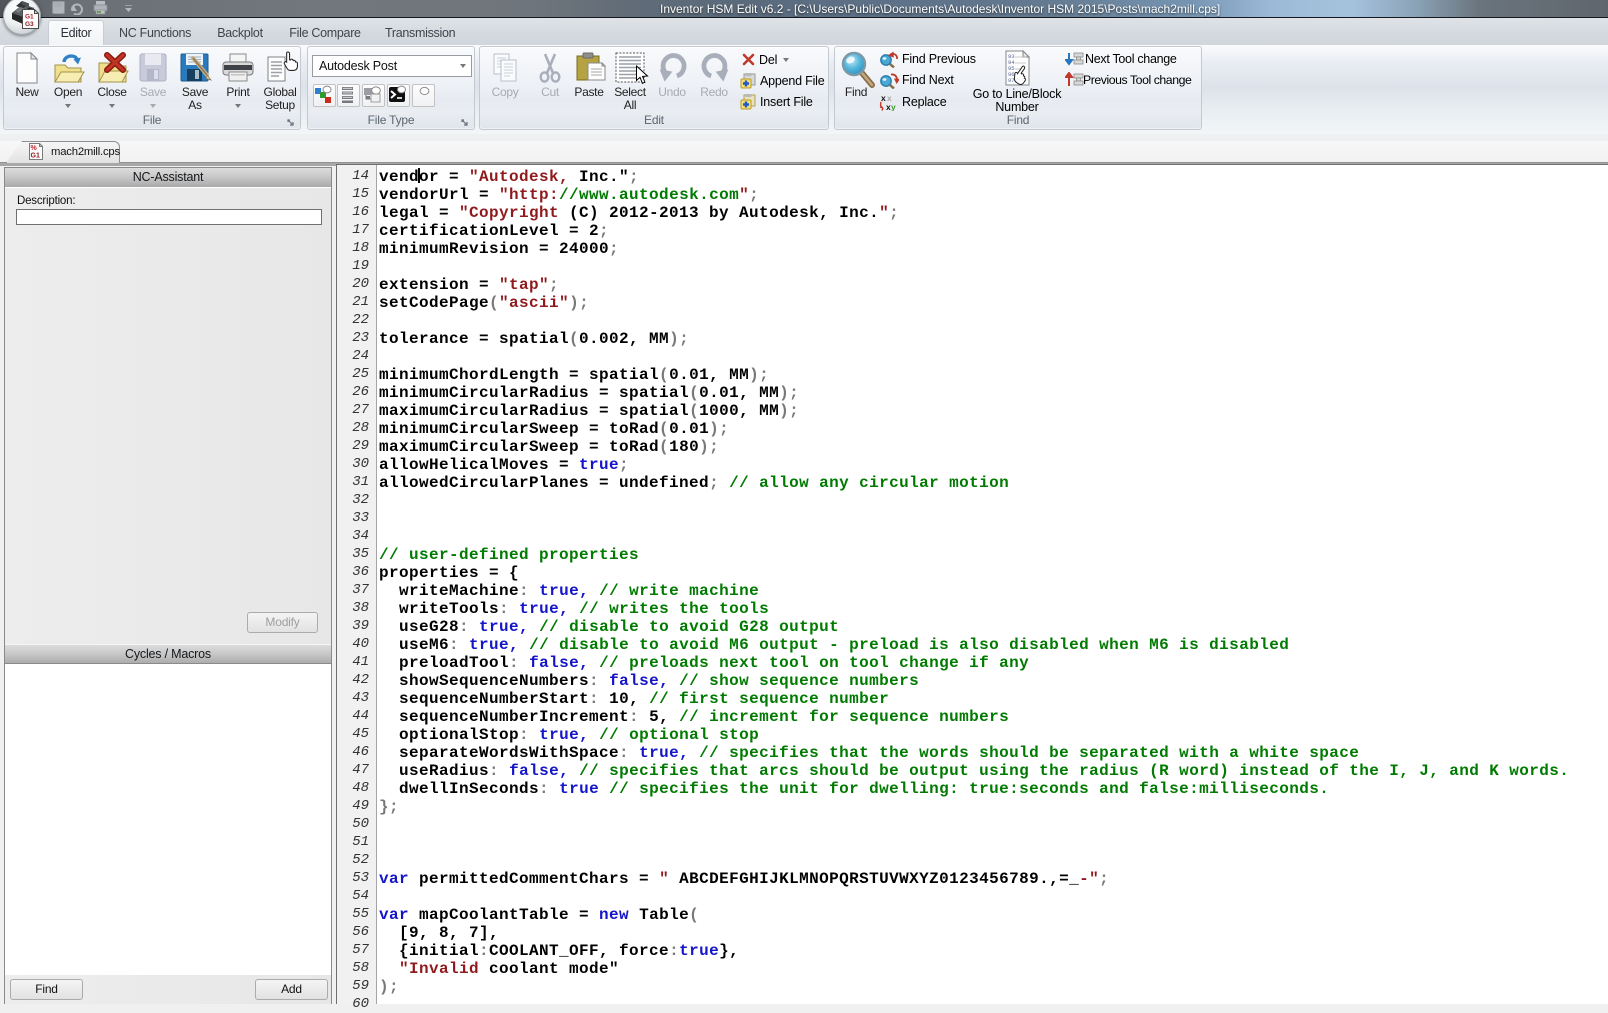 This screenshot has height=1013, width=1608. I want to click on svg-text: 97, so click(1011, 80).